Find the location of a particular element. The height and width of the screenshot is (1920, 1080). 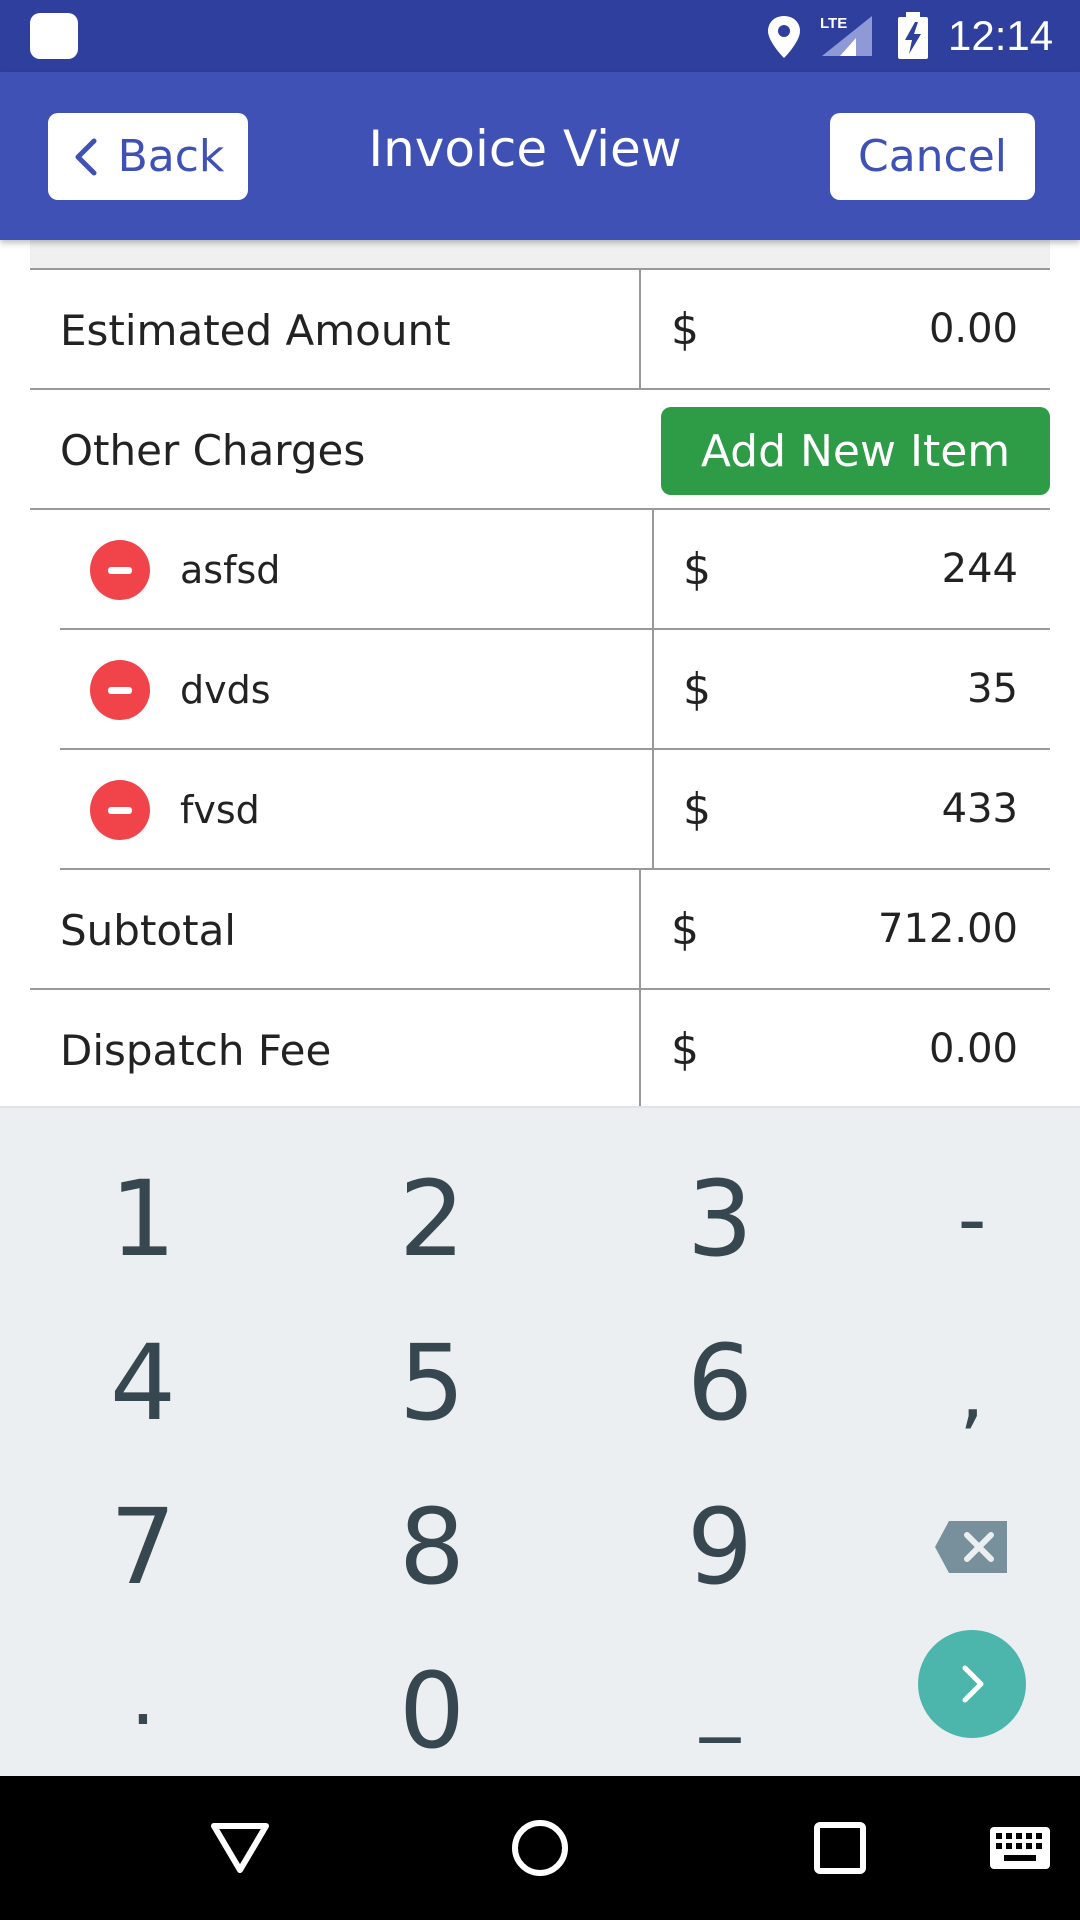

charge-item-name: fvsd is located at coordinates (220, 810).